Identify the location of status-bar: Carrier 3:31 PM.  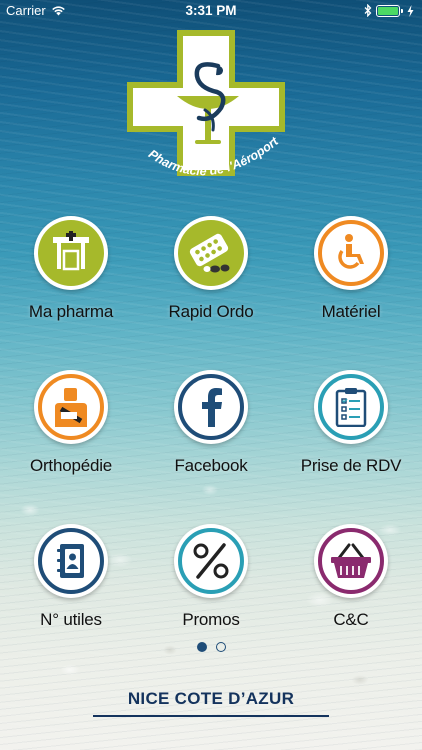
(211, 11).